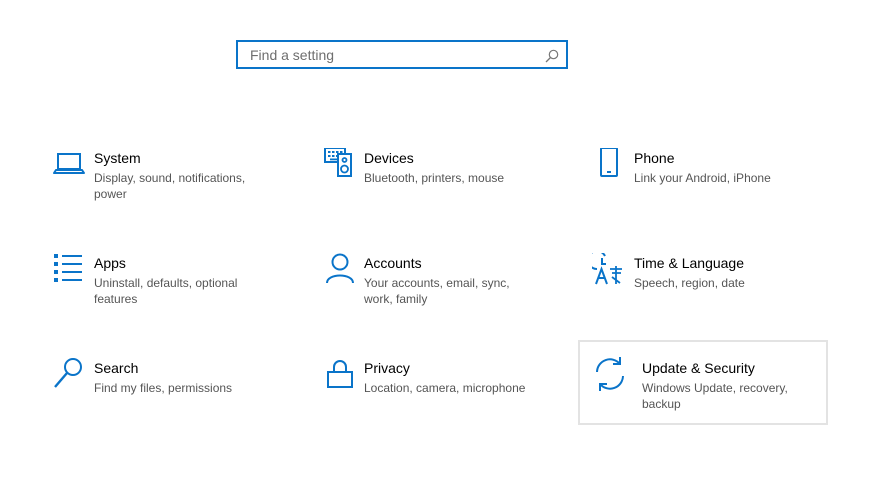 Image resolution: width=874 pixels, height=497 pixels. I want to click on tile-search: Search Find my files, permissions, so click(164, 398).